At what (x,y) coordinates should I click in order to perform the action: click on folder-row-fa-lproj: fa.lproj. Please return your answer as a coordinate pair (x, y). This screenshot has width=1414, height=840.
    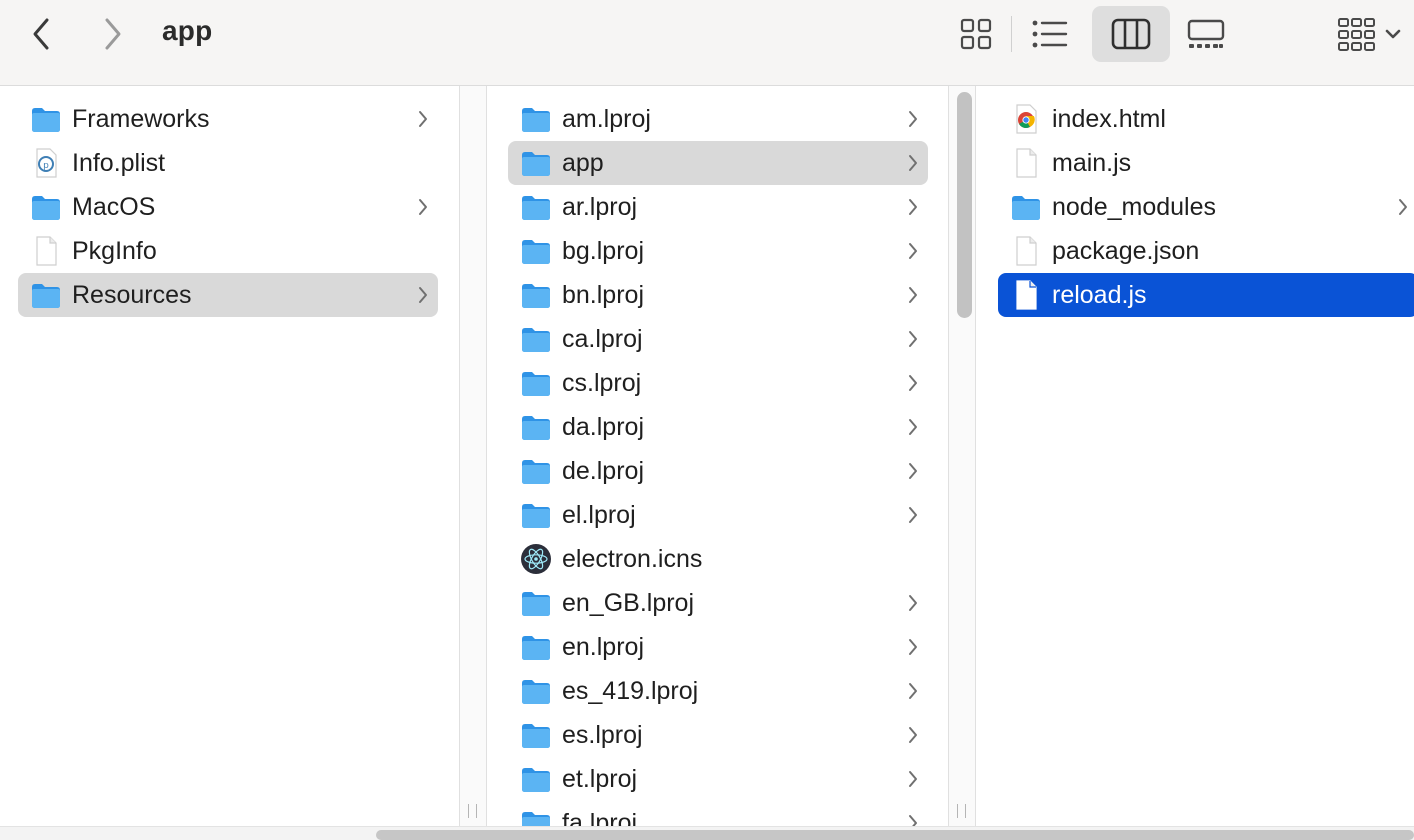
    Looking at the image, I should click on (718, 813).